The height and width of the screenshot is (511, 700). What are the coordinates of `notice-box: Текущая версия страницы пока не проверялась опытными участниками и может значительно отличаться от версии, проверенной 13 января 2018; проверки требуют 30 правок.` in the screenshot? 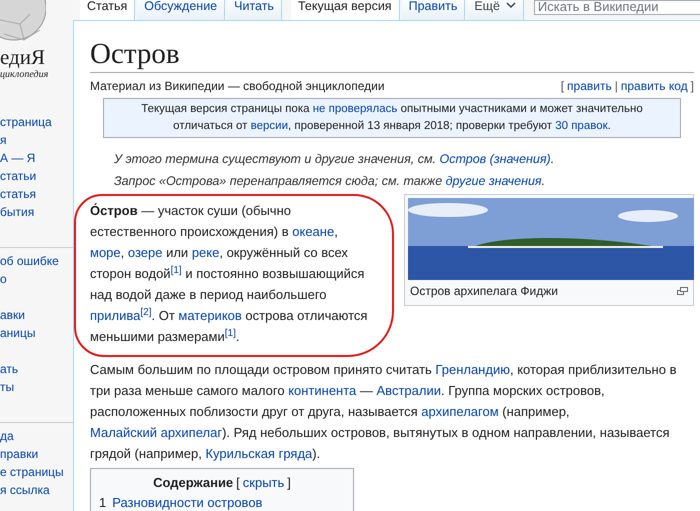 It's located at (392, 118).